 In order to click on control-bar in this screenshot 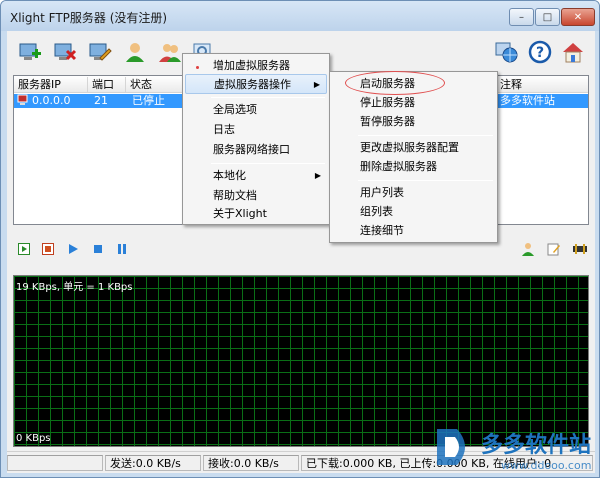, I will do `click(301, 249)`.